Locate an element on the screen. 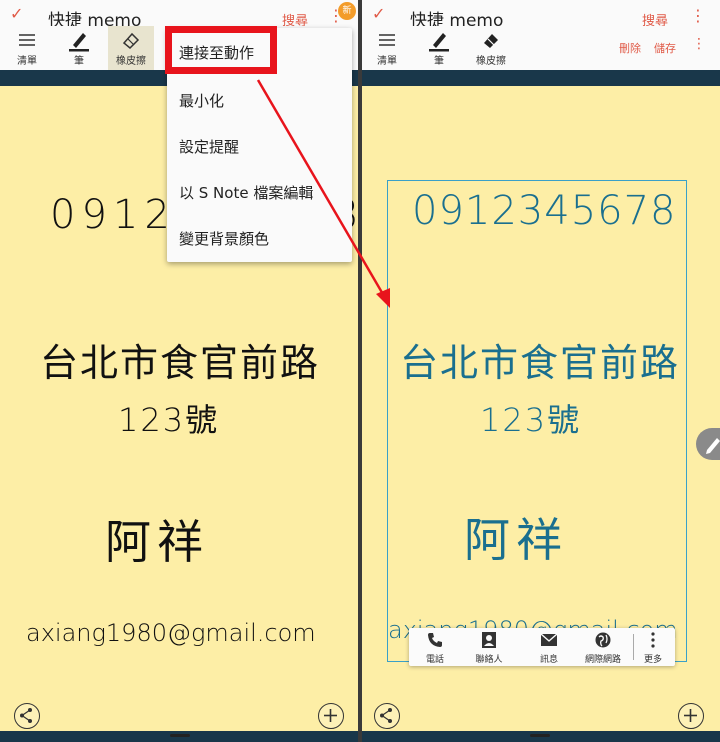  annotation-arrow is located at coordinates (323, 193).